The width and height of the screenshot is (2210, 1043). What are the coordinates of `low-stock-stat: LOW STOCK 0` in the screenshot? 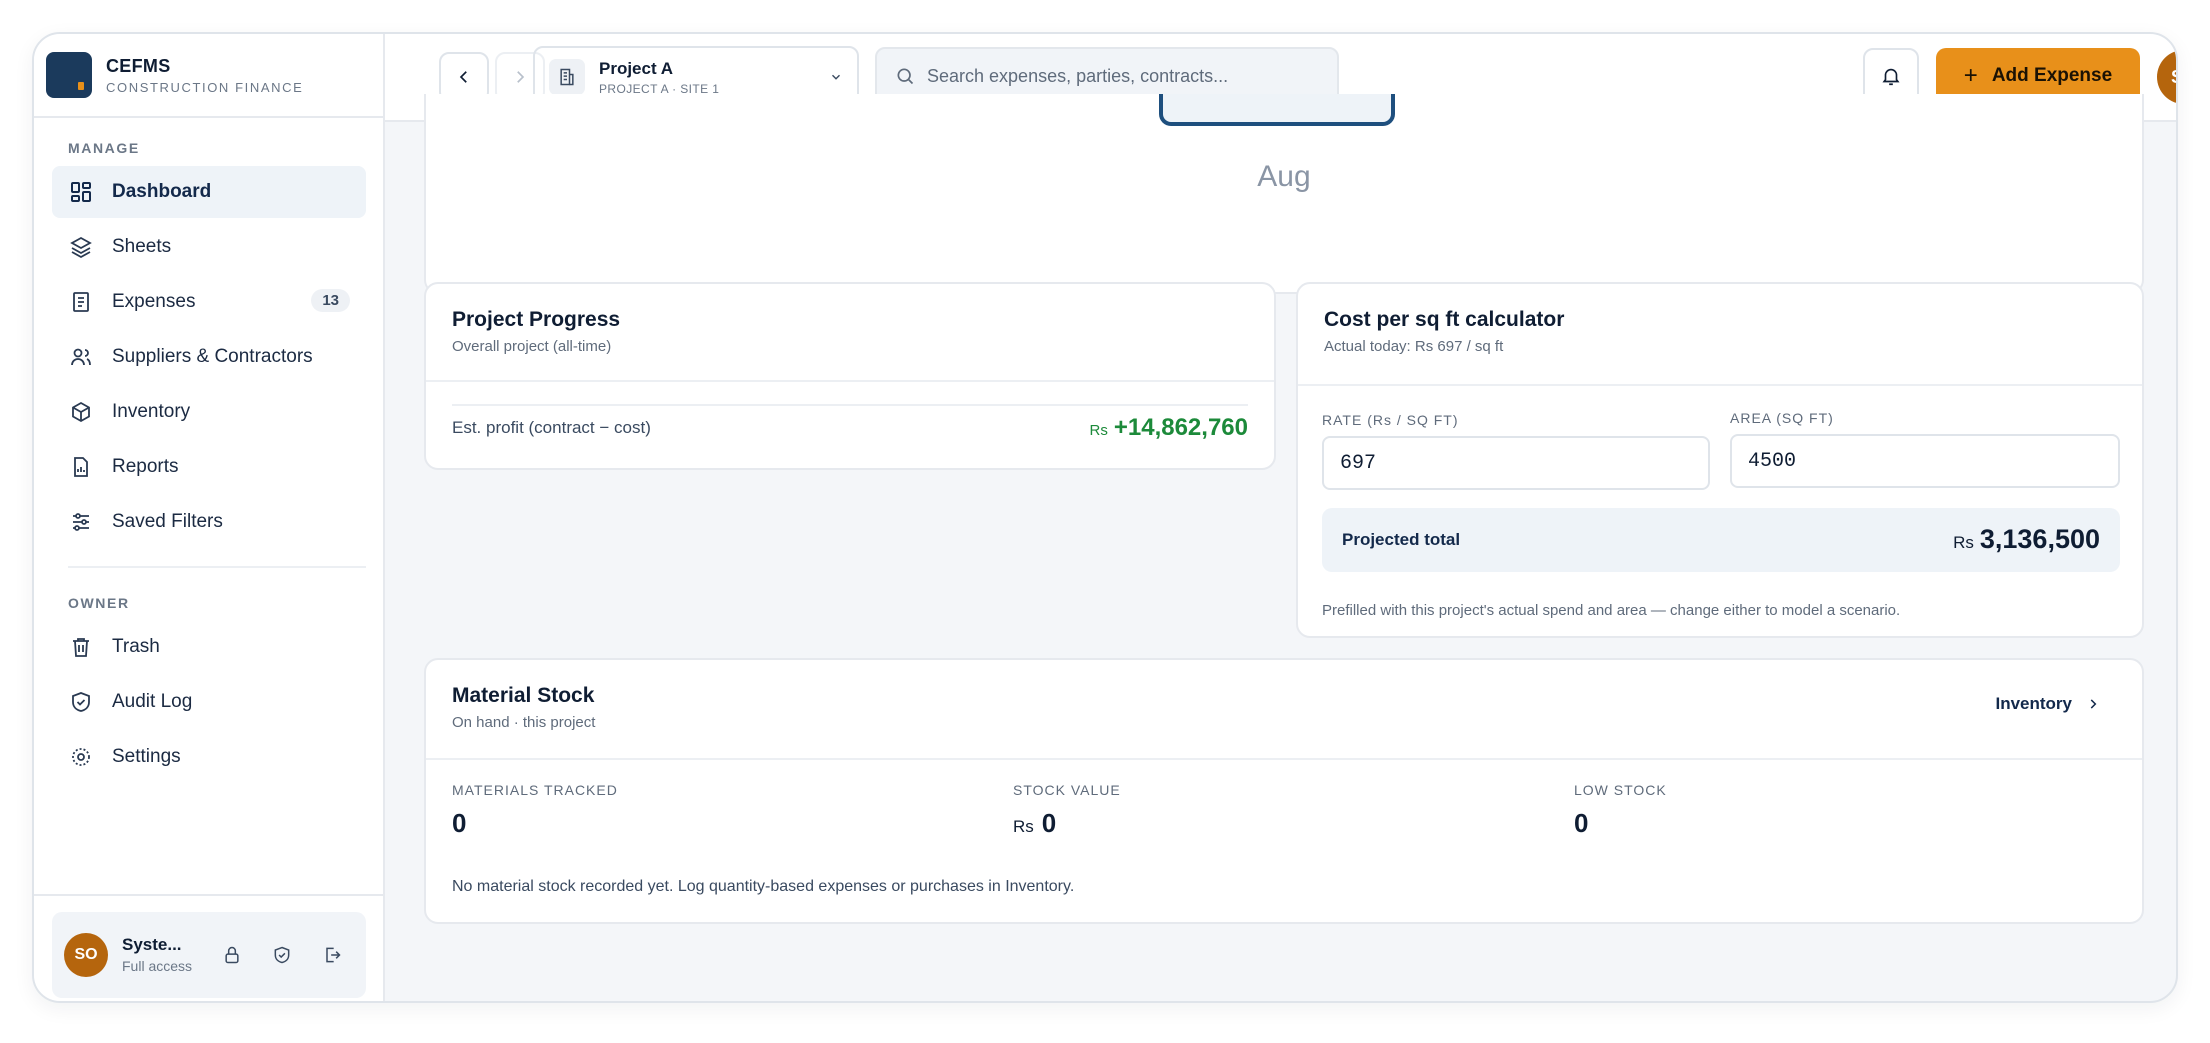 It's located at (1620, 810).